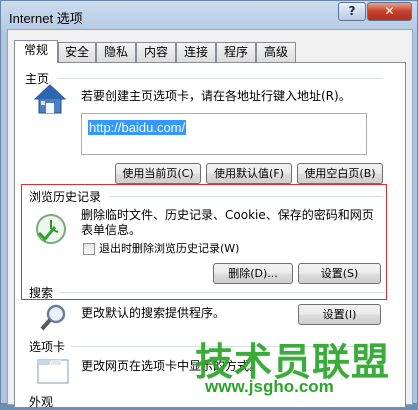 The image size is (418, 410). What do you see at coordinates (89, 249) in the screenshot?
I see `delete-on-exit-checkbox` at bounding box center [89, 249].